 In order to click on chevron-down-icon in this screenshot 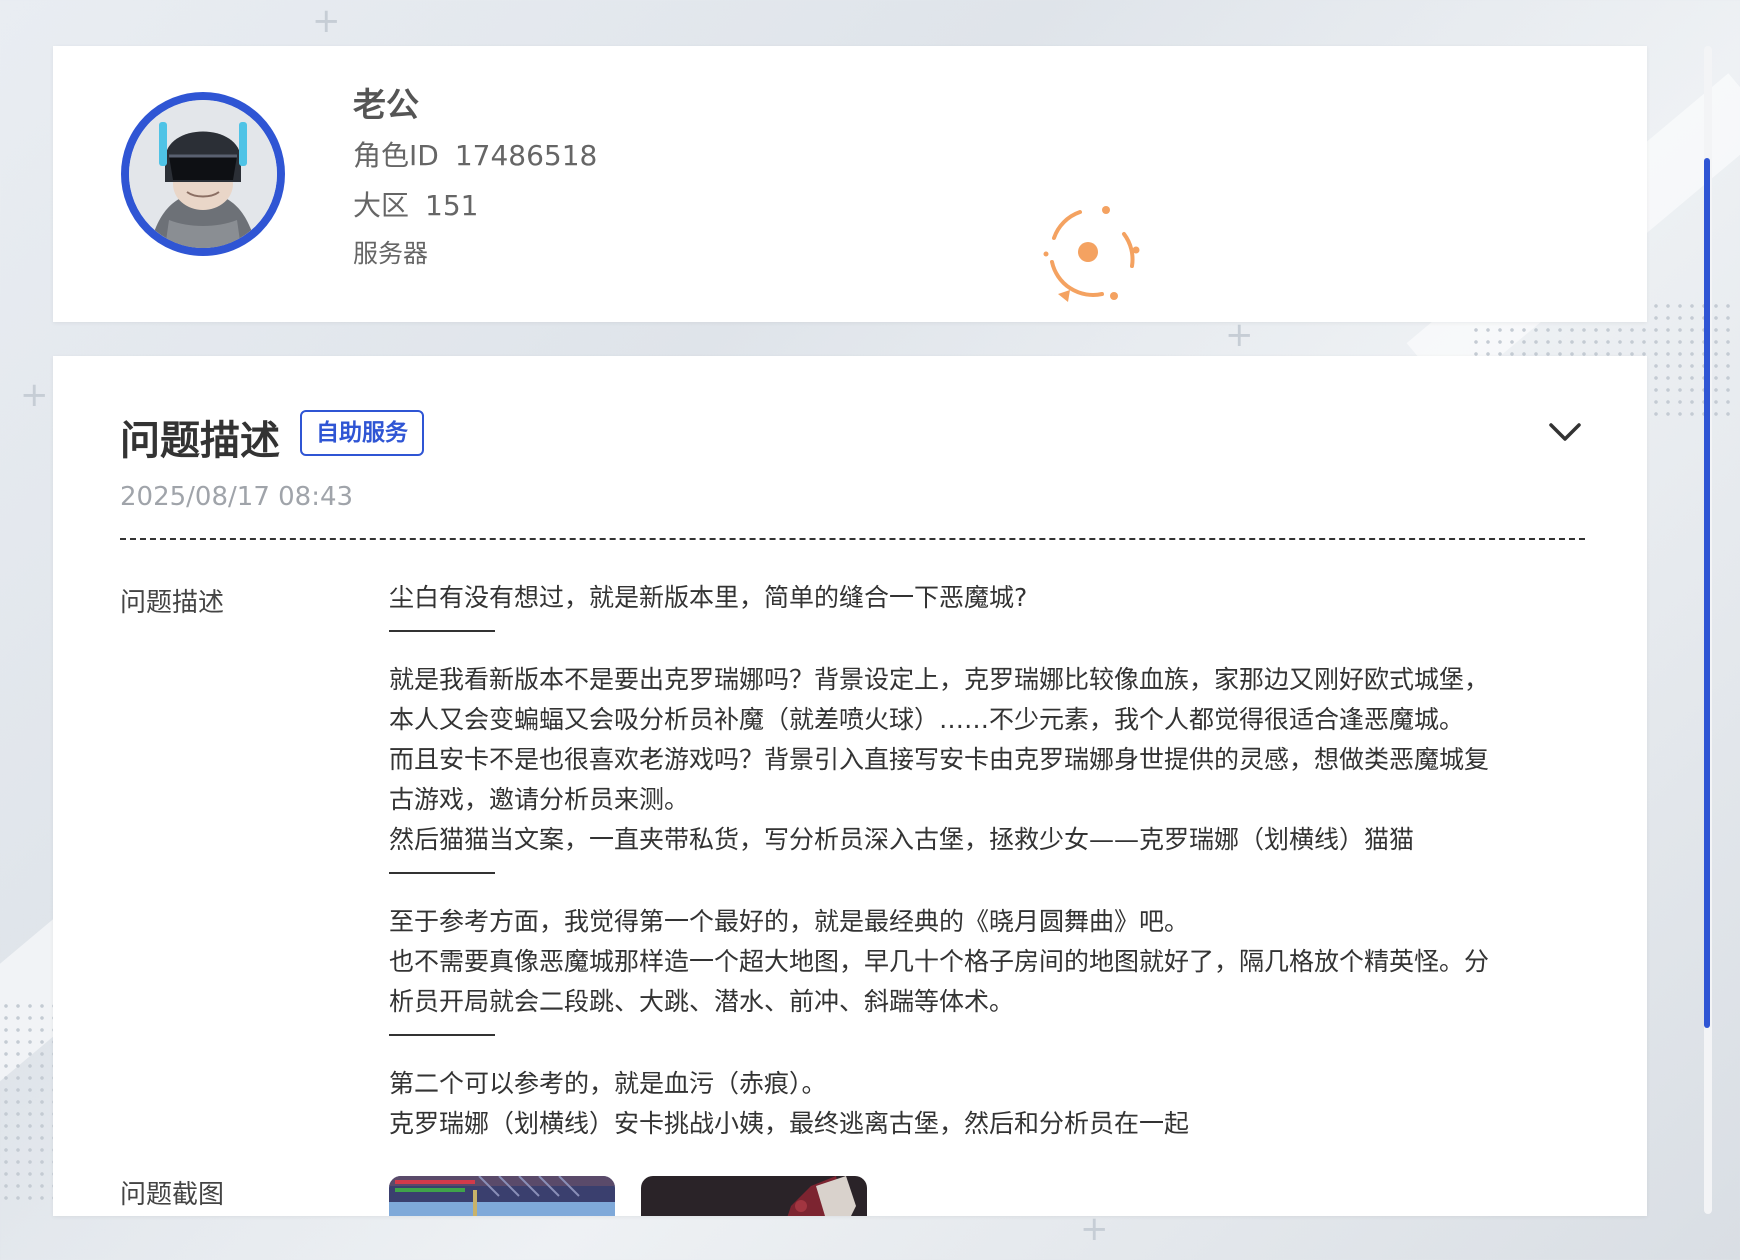, I will do `click(1565, 432)`.